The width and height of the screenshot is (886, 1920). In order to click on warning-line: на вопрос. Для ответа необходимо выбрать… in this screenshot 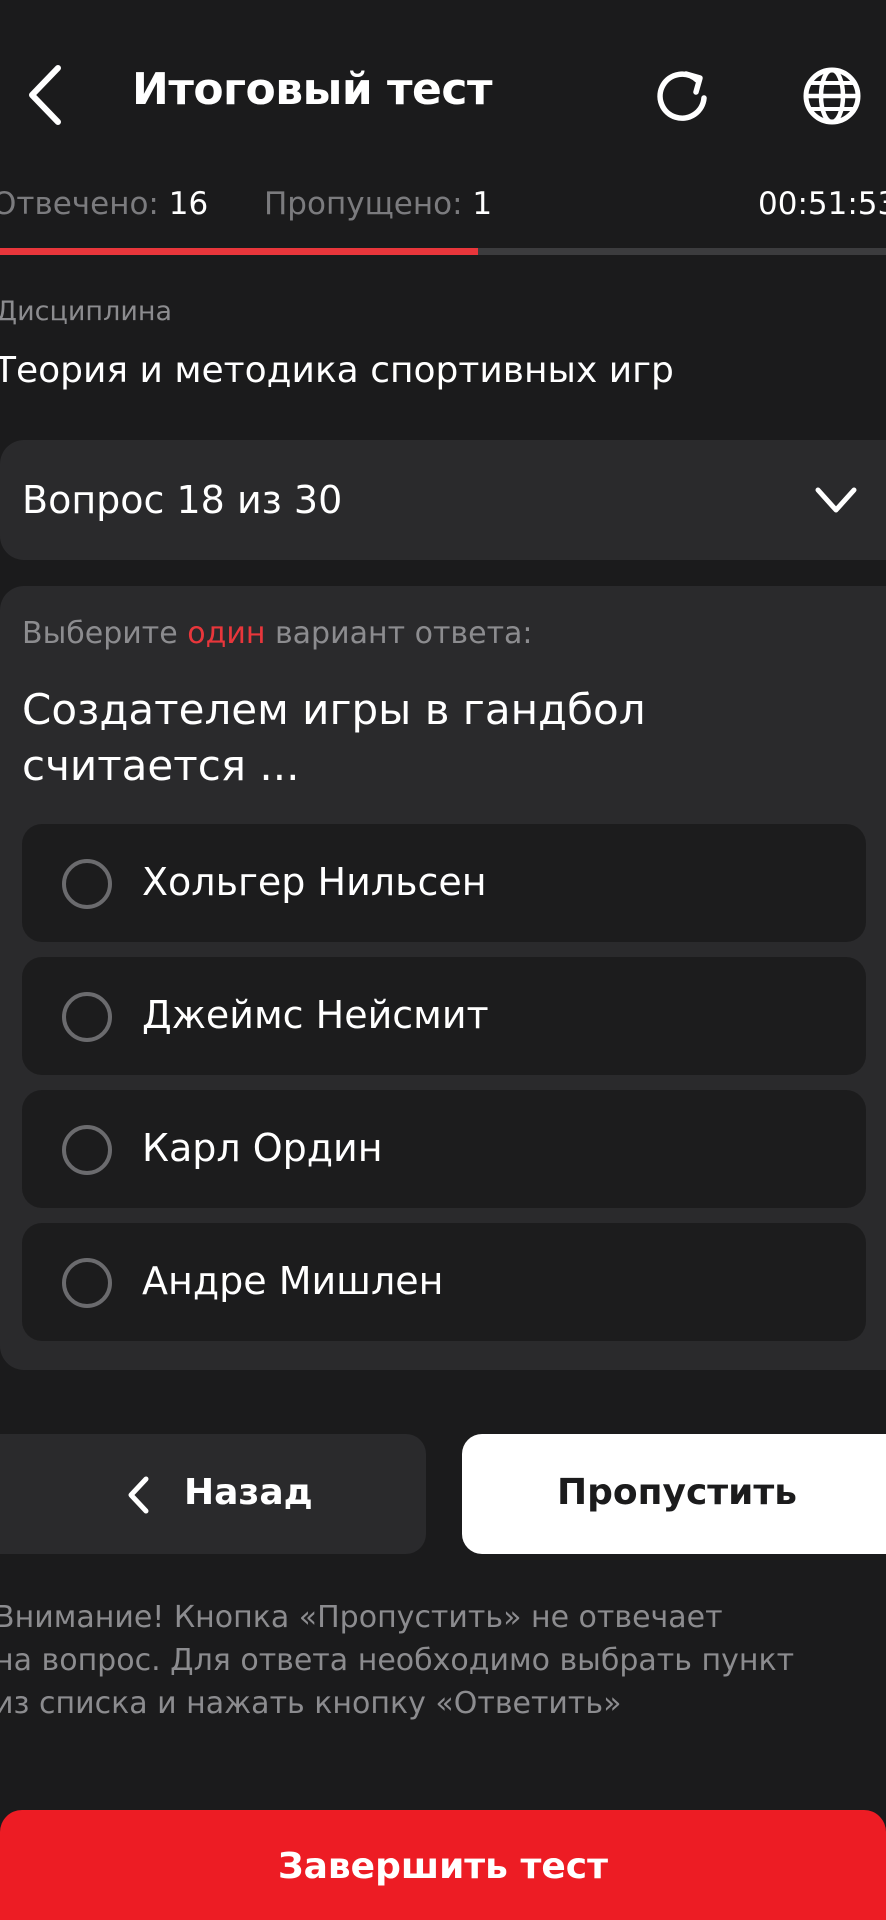, I will do `click(397, 1660)`.